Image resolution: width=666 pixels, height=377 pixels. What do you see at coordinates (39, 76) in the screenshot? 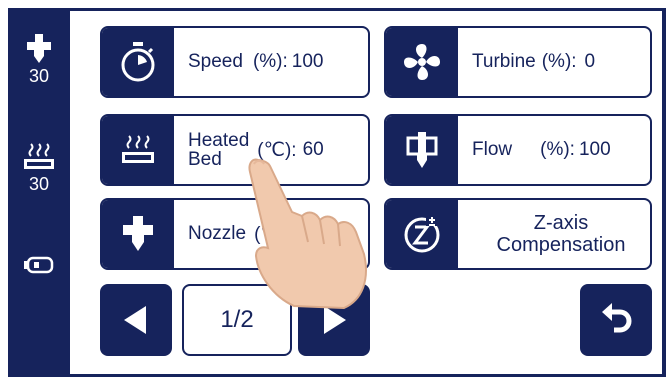
I see `nozzle-temp-value: 30` at bounding box center [39, 76].